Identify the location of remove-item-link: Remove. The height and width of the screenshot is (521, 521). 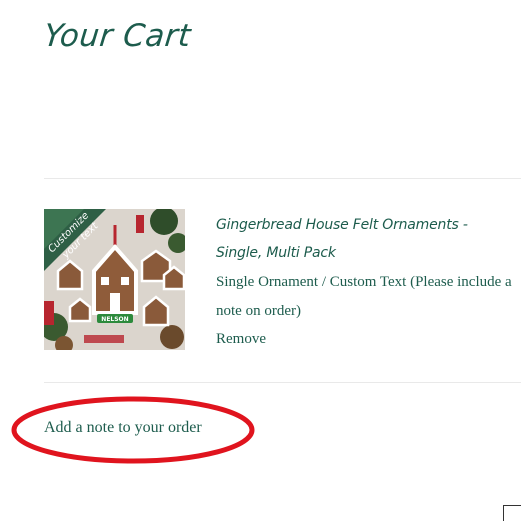
(241, 339).